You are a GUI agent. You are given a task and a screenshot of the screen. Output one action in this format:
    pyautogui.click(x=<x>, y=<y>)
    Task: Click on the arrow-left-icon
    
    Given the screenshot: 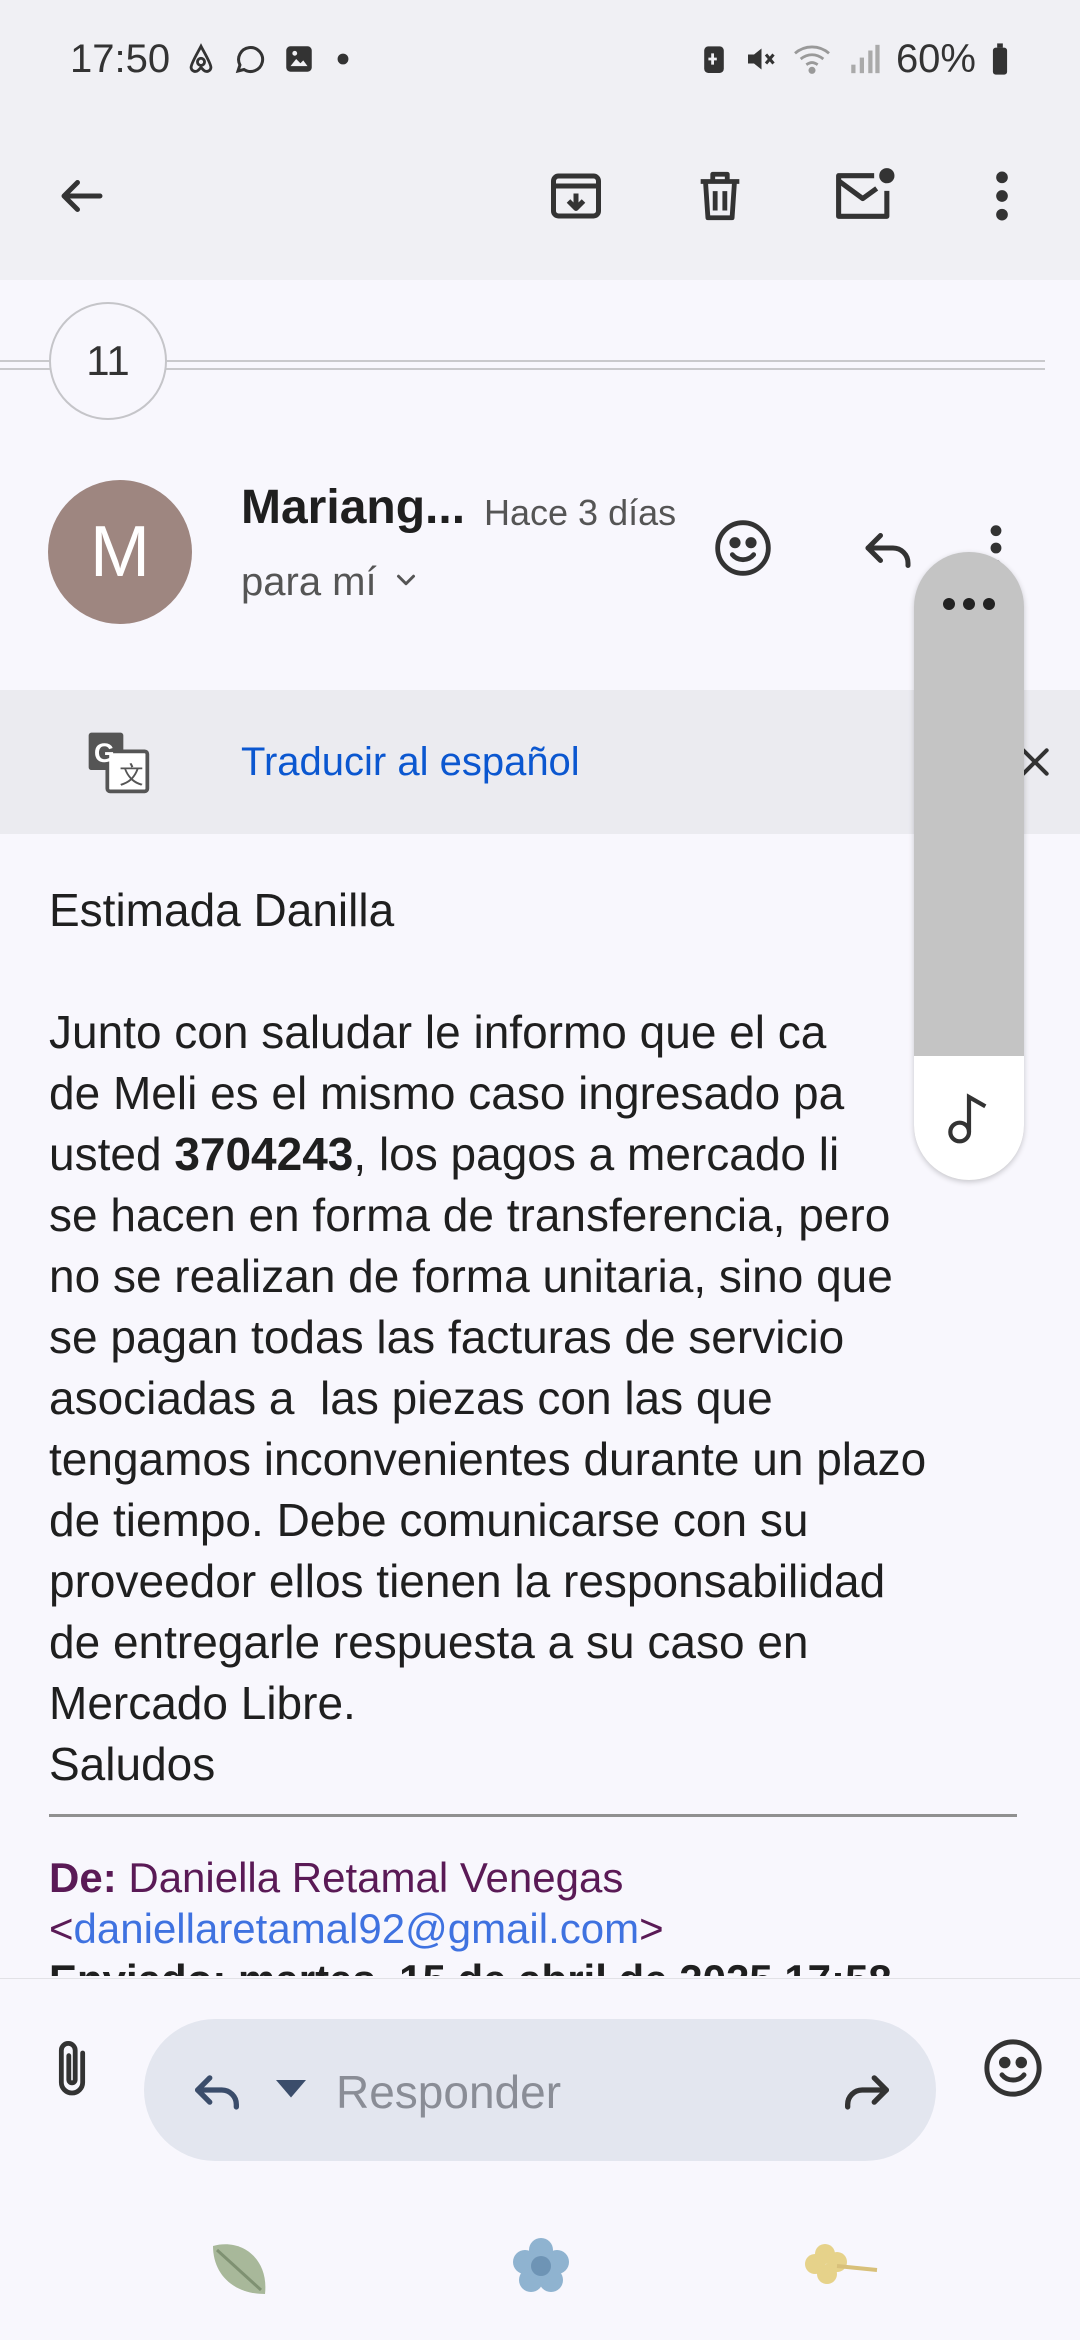 What is the action you would take?
    pyautogui.click(x=82, y=198)
    